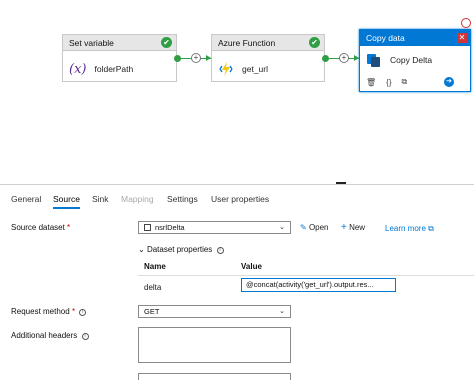  I want to click on activity-type: Copy data, so click(385, 38).